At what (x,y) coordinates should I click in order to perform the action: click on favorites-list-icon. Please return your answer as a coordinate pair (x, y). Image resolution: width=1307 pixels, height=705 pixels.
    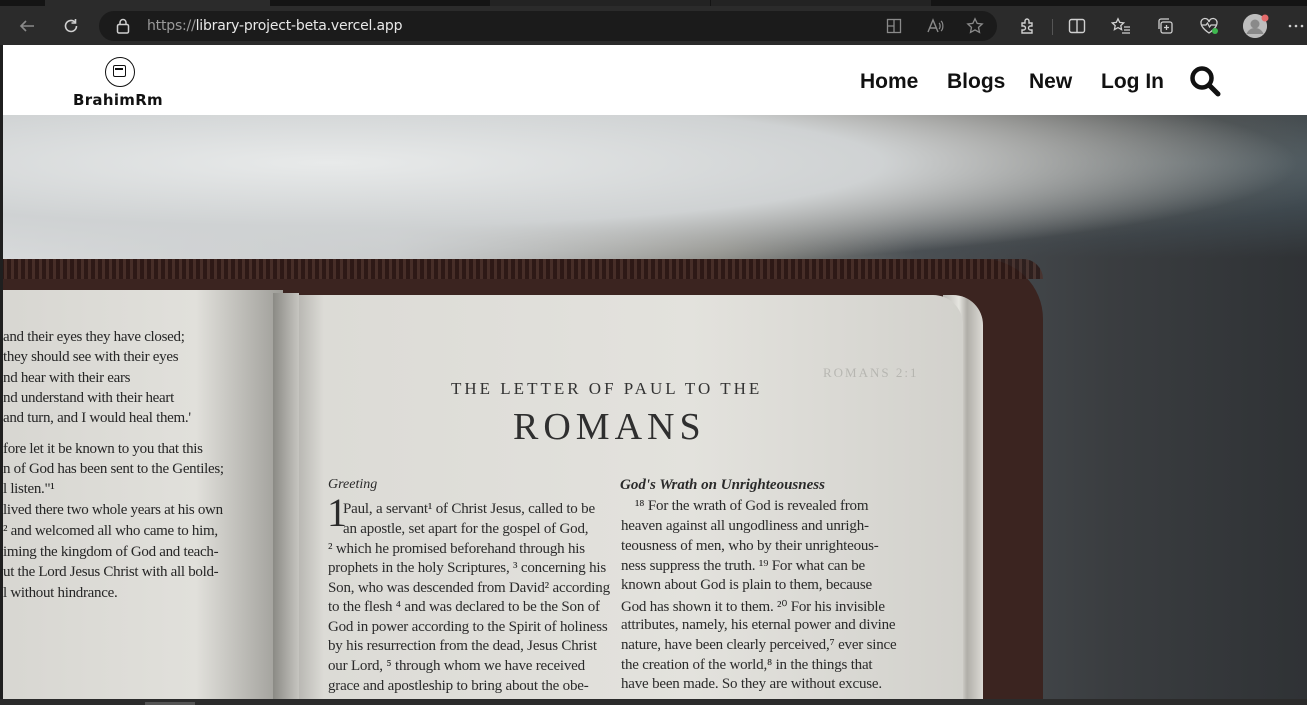
    Looking at the image, I should click on (1120, 25).